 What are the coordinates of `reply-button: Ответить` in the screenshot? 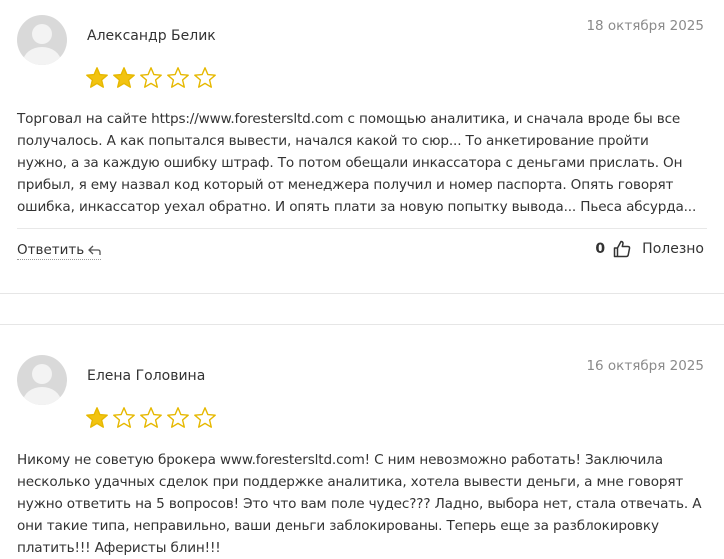 It's located at (59, 251).